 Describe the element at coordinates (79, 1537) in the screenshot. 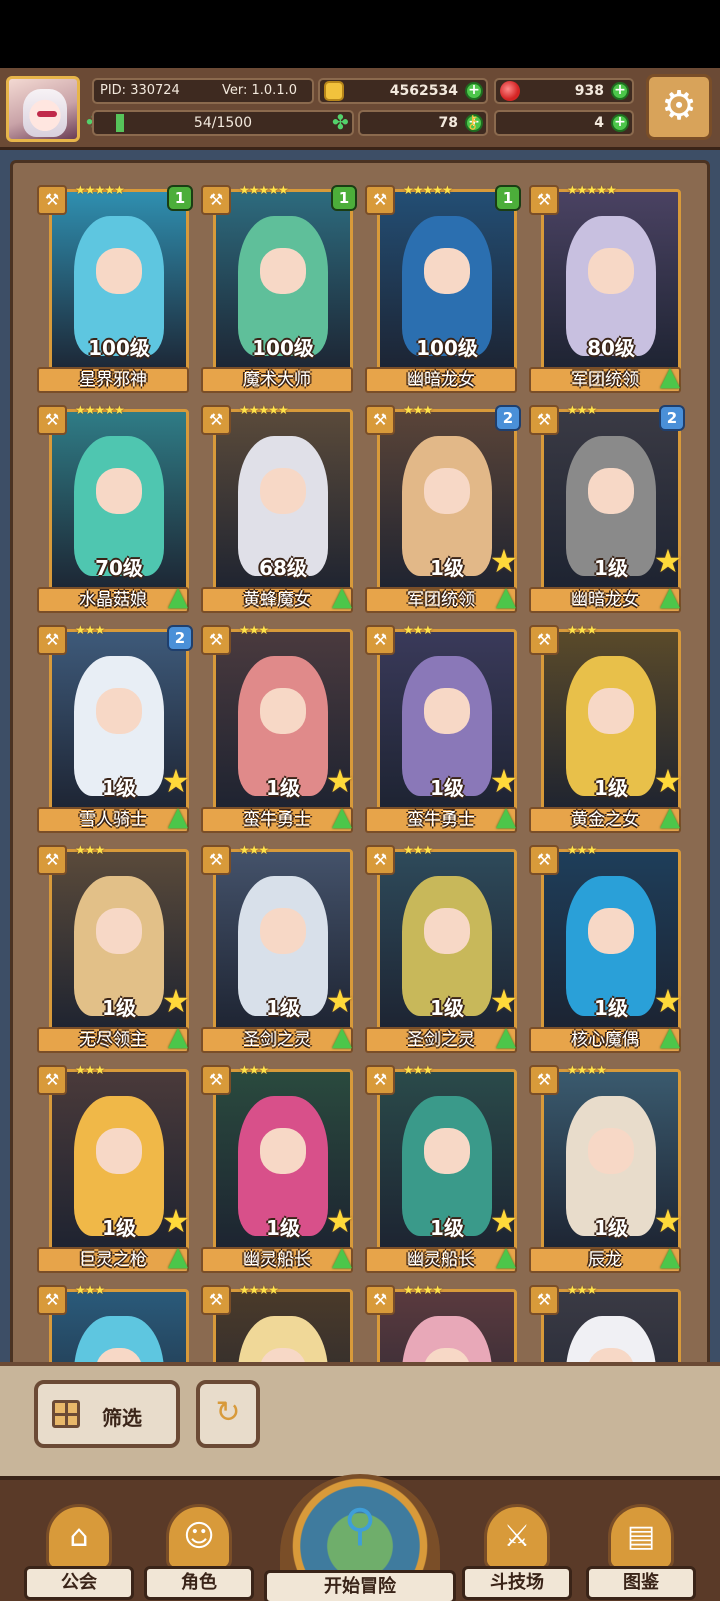

I see `guild-building-icon: ⌂` at that location.